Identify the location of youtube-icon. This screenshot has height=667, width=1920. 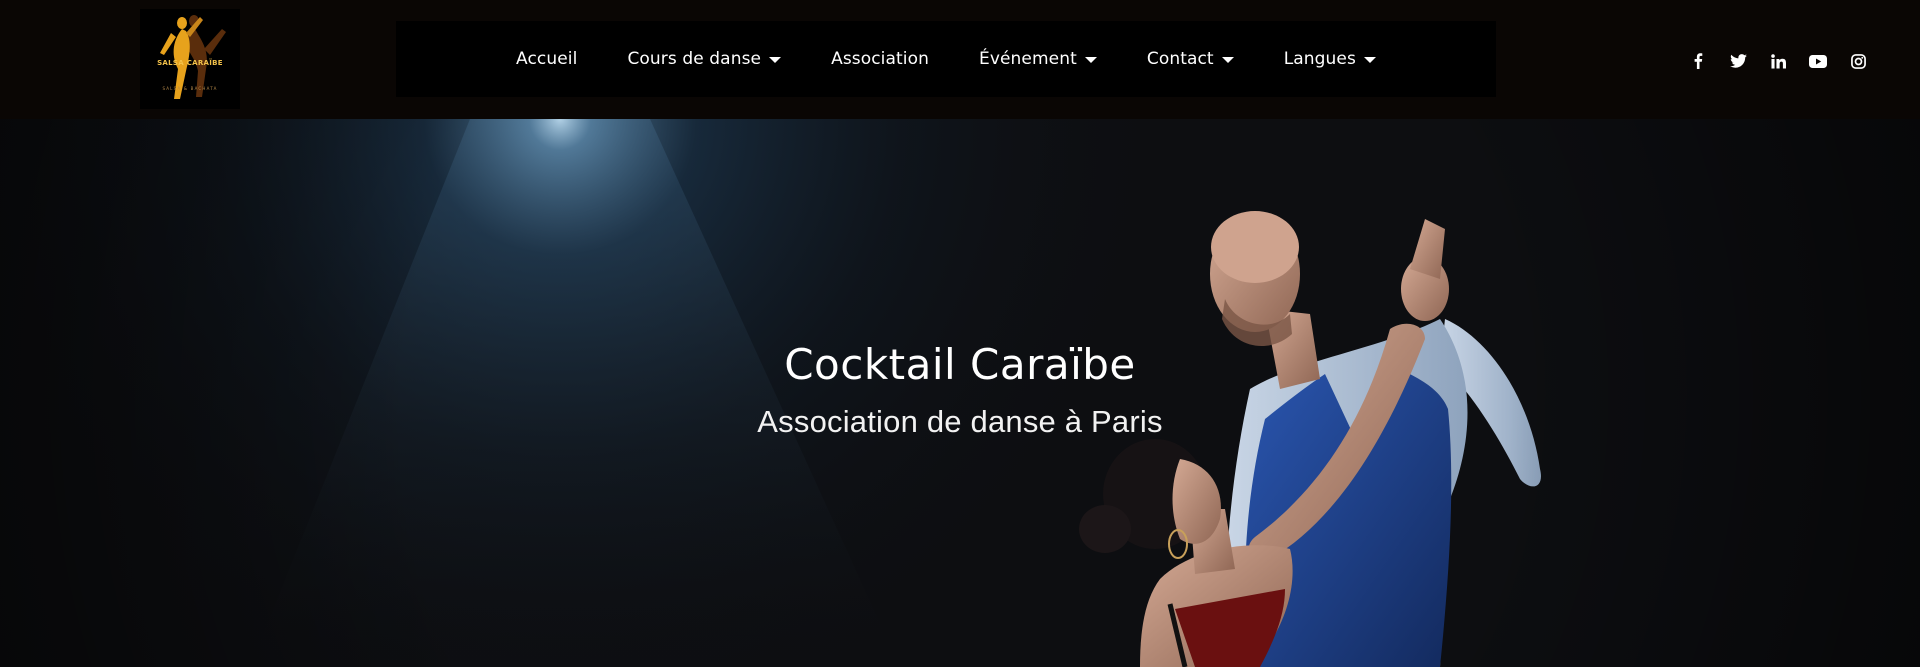
(1818, 61).